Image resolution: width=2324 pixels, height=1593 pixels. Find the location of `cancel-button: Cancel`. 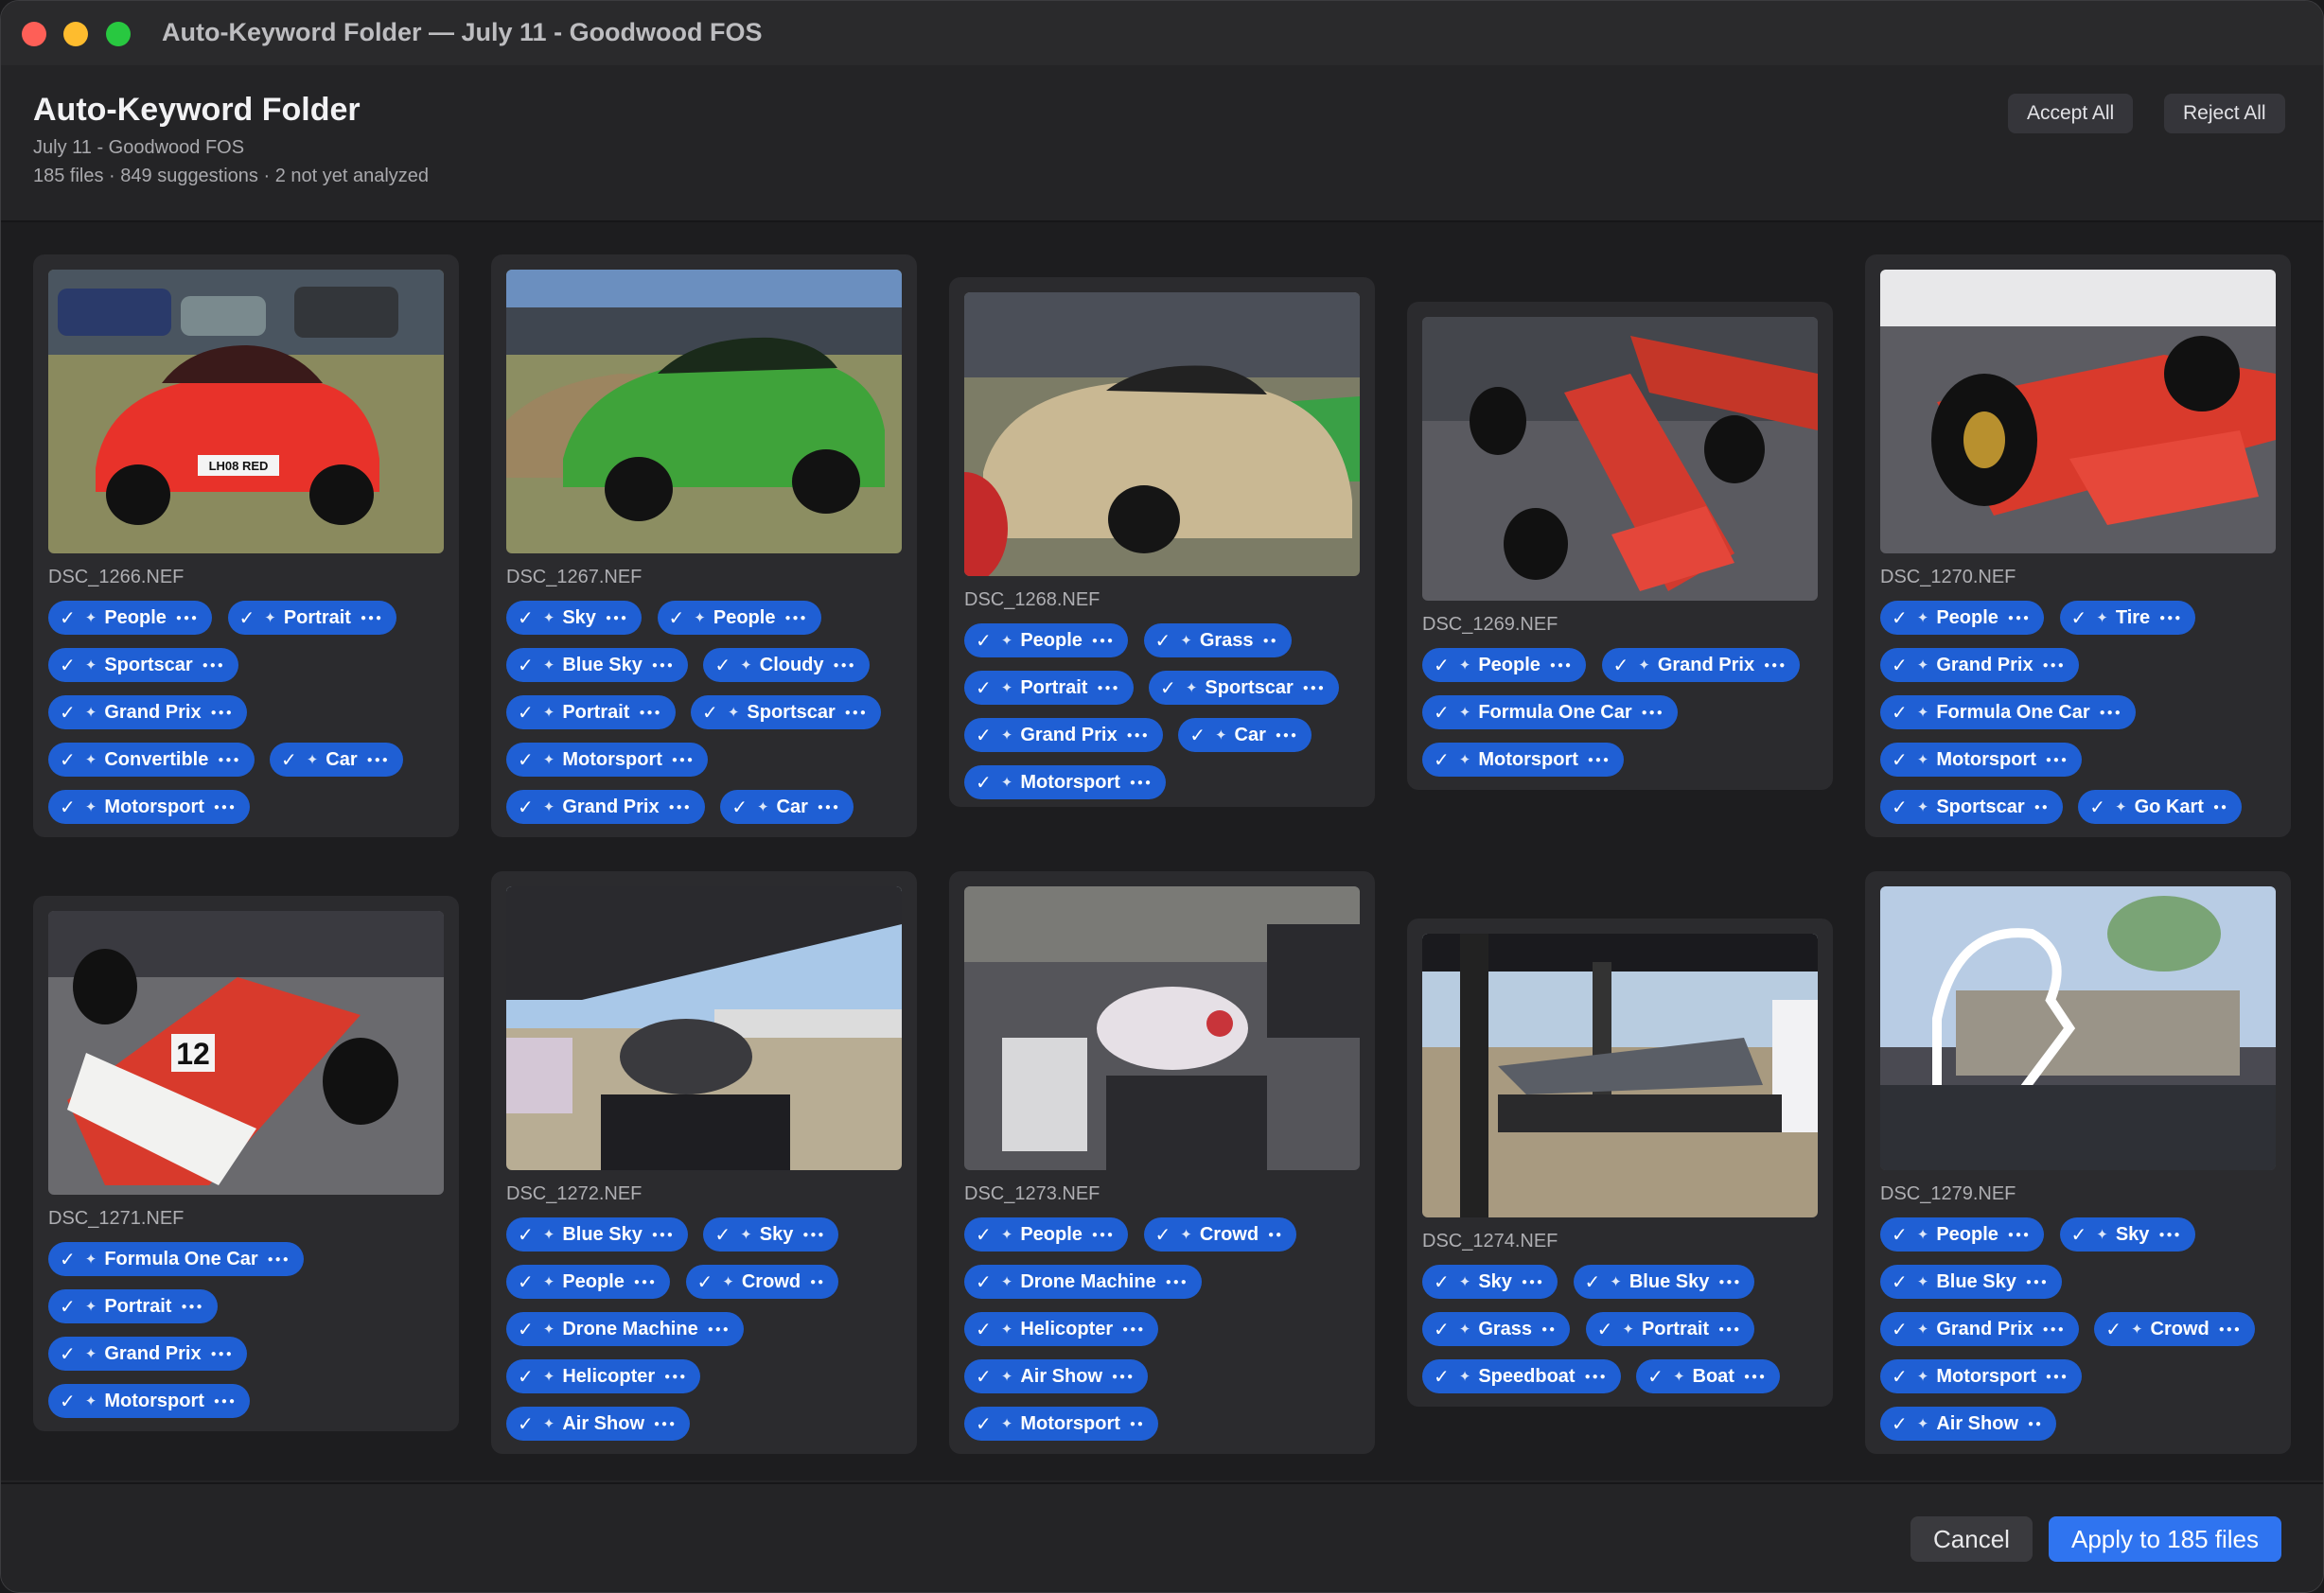

cancel-button: Cancel is located at coordinates (1971, 1539).